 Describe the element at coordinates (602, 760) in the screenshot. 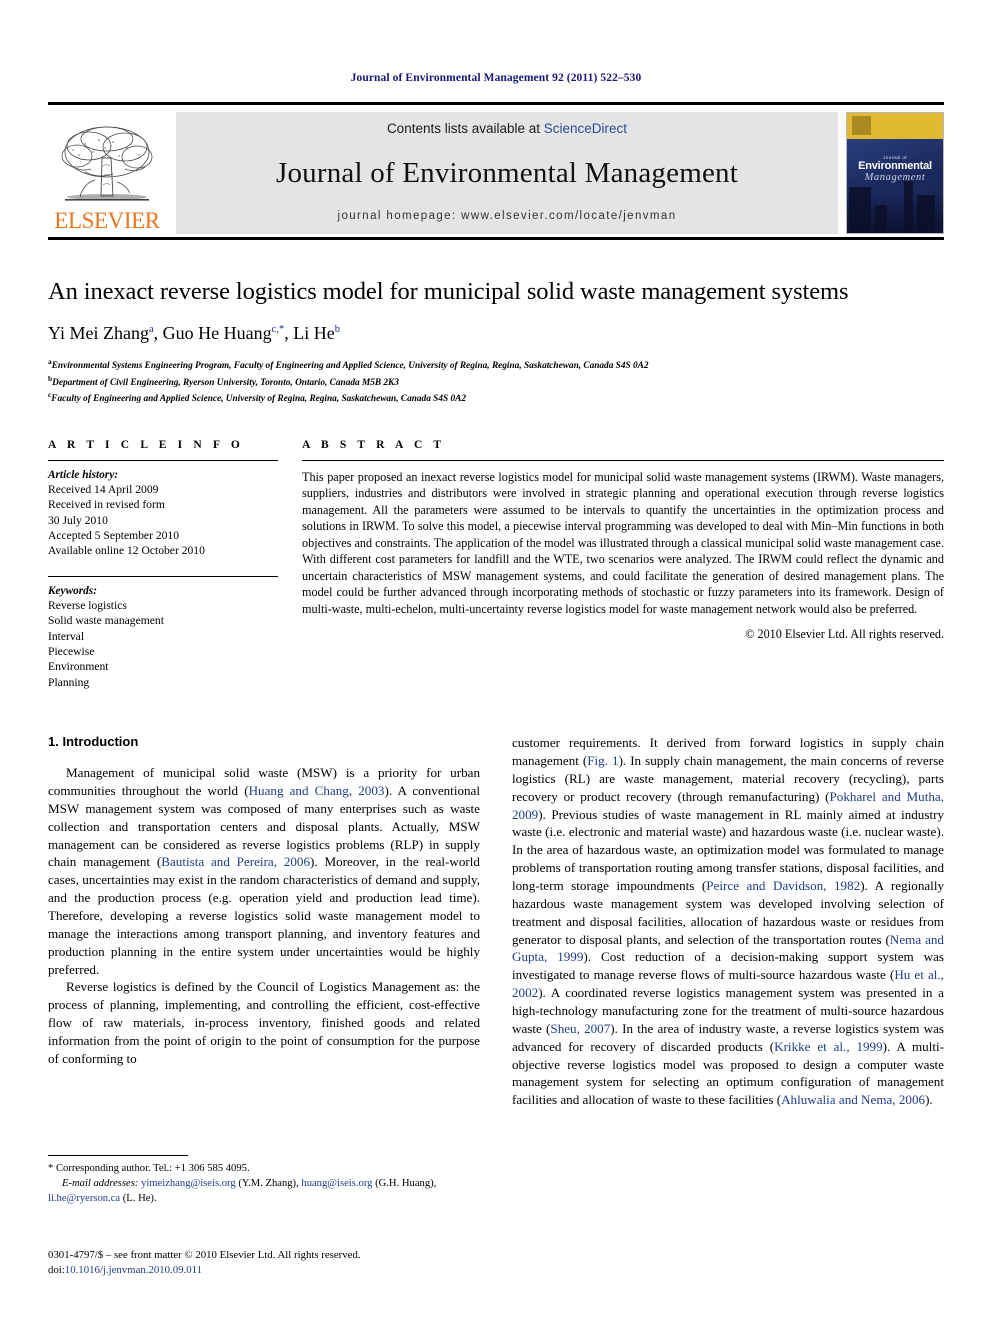

I see `citation-link: Fig. 1` at that location.